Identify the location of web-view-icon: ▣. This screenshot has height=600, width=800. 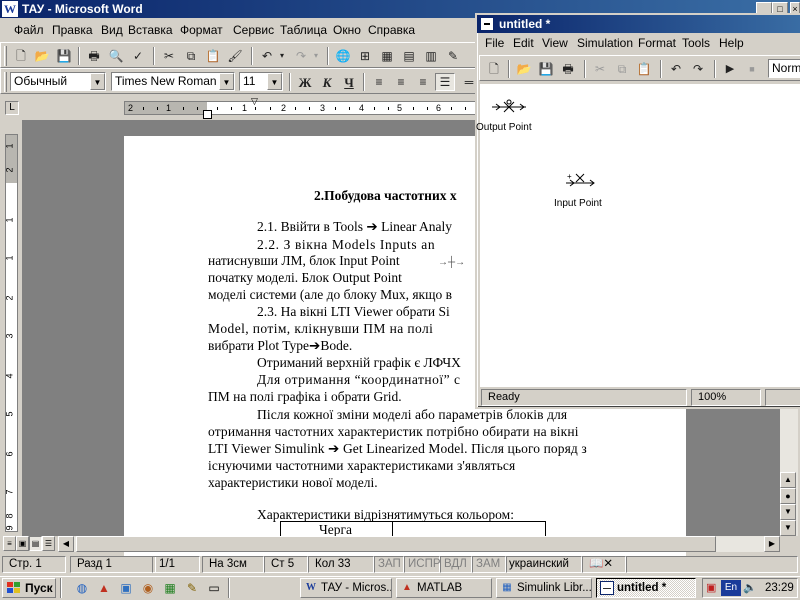
(22, 543).